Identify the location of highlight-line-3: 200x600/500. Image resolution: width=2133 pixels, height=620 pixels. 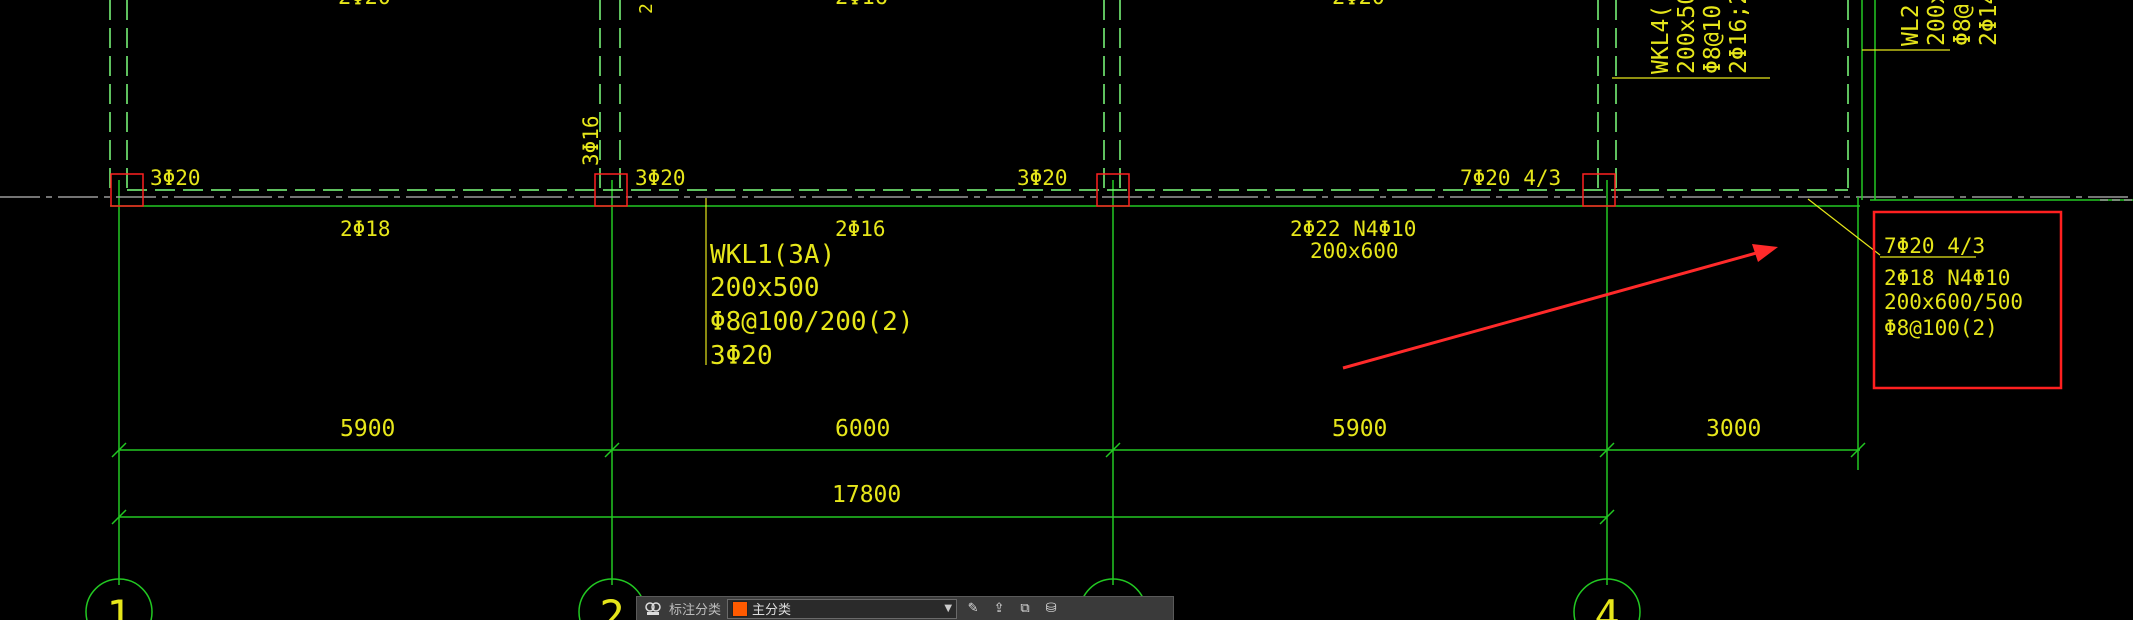
(1953, 302).